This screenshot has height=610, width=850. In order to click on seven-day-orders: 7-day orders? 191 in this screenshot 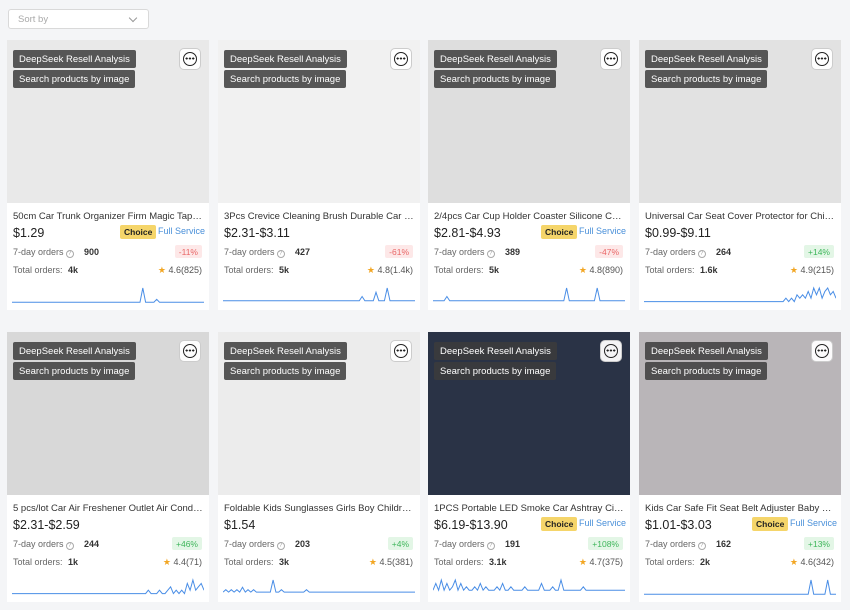, I will do `click(477, 544)`.